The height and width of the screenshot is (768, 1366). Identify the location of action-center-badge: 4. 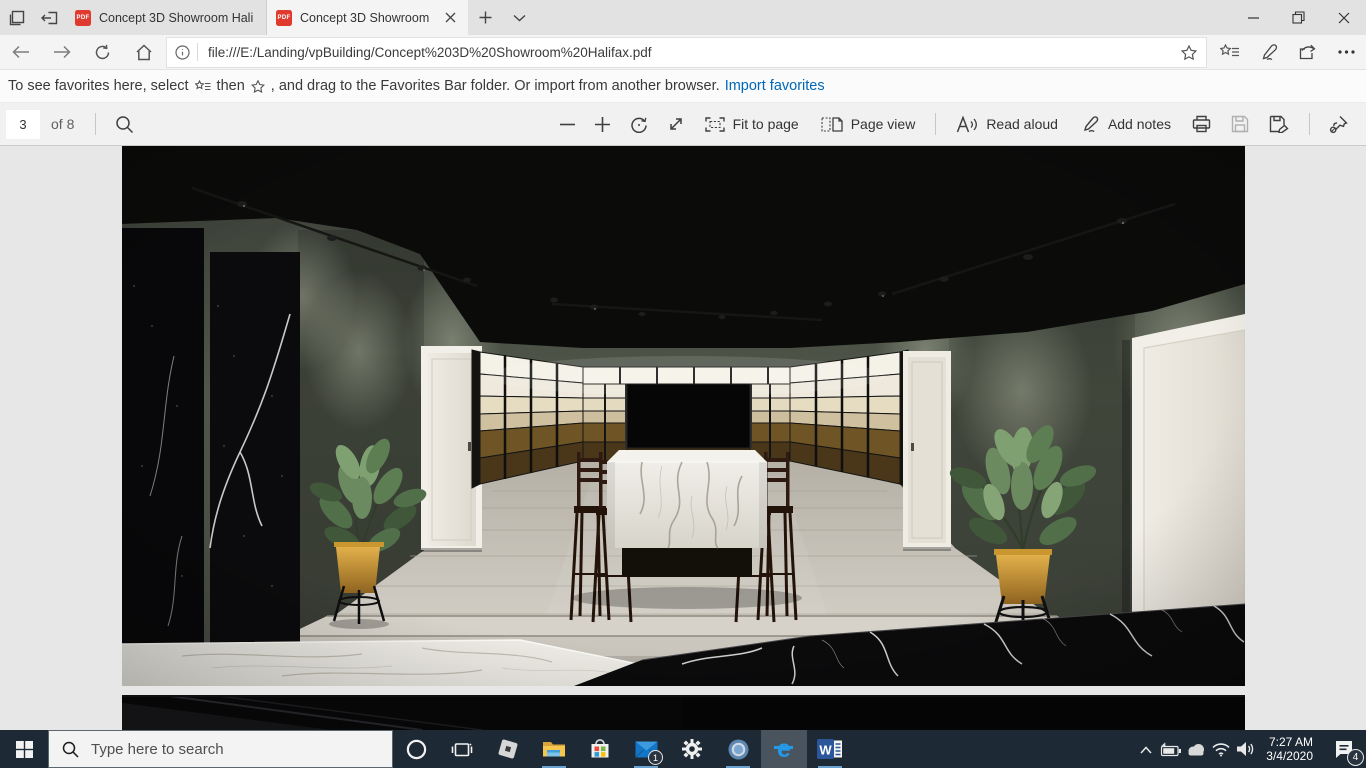
(1355, 757).